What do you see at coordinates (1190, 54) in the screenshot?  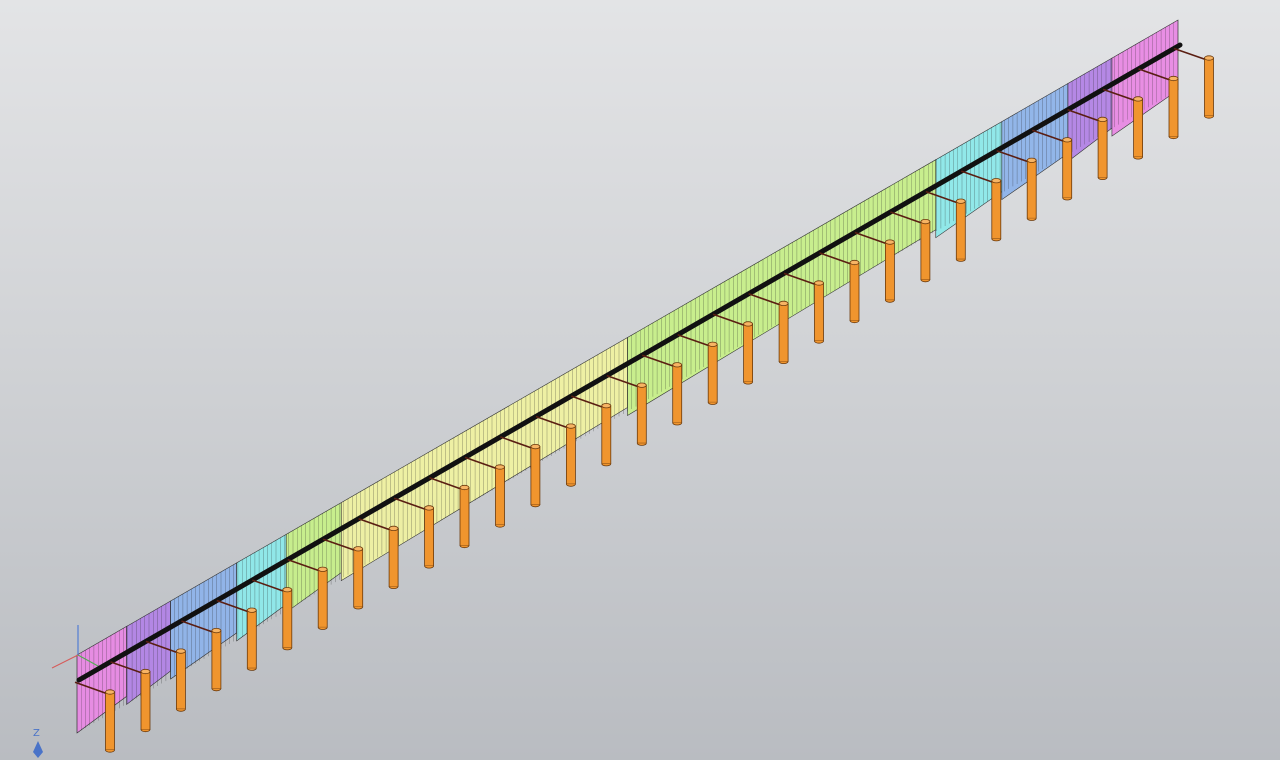 I see `anchor-tie` at bounding box center [1190, 54].